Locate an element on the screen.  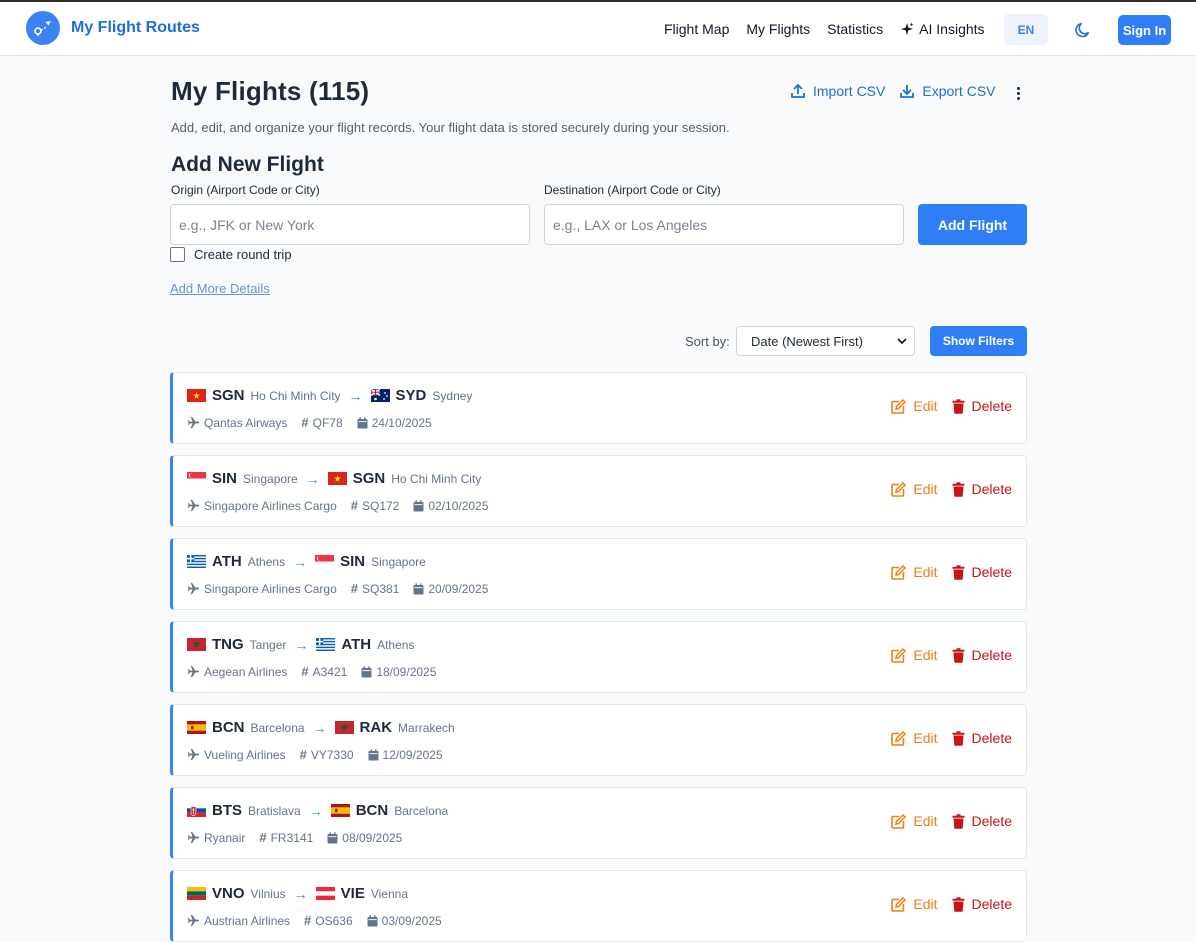
flight-number: QF78 is located at coordinates (327, 422).